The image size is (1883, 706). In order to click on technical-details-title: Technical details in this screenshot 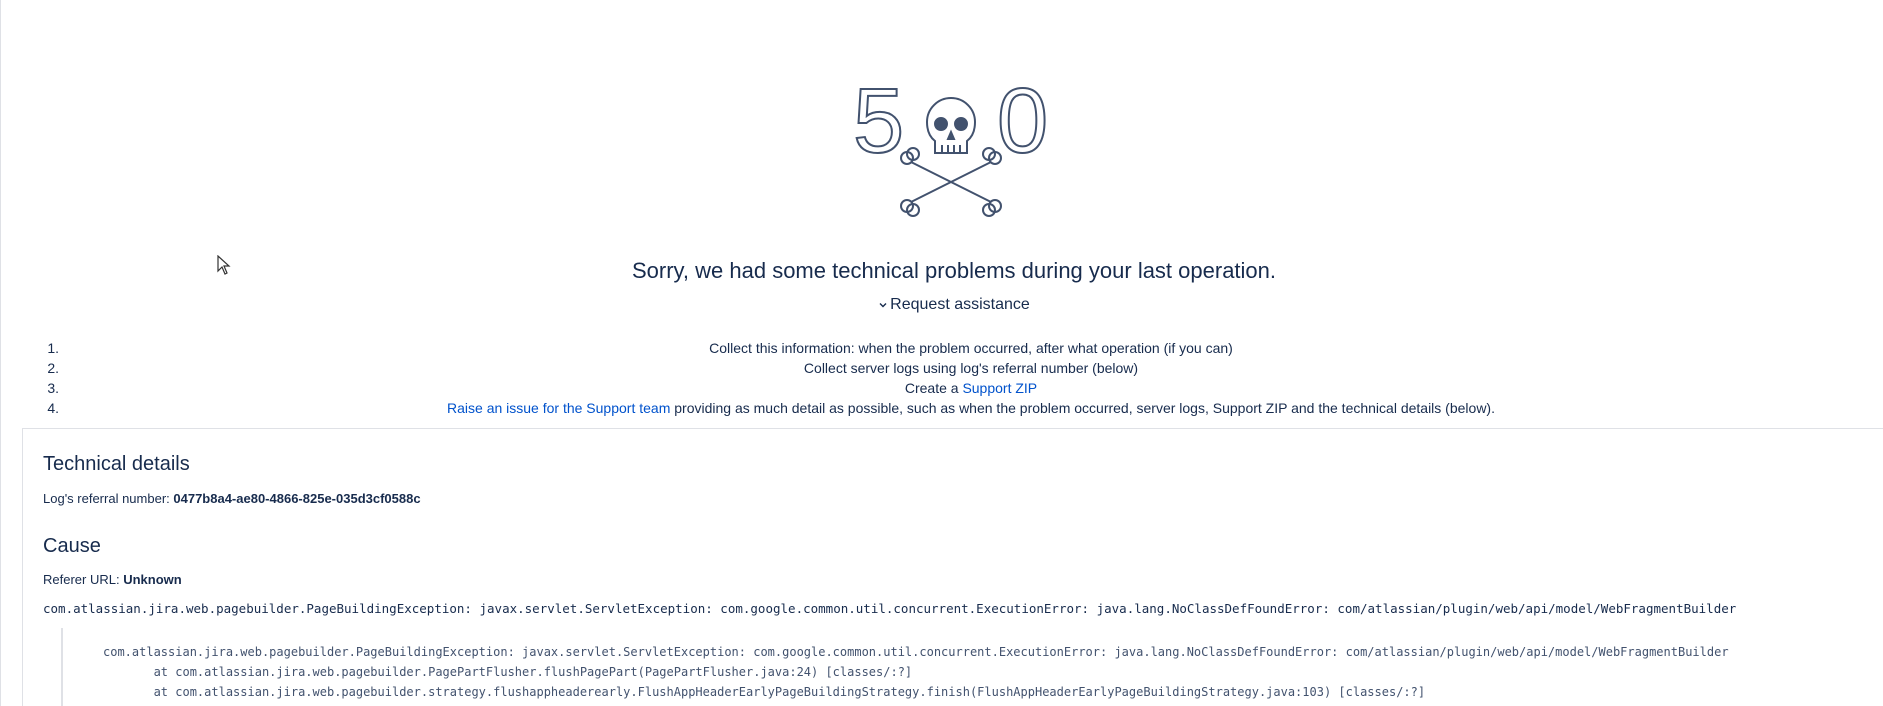, I will do `click(116, 464)`.